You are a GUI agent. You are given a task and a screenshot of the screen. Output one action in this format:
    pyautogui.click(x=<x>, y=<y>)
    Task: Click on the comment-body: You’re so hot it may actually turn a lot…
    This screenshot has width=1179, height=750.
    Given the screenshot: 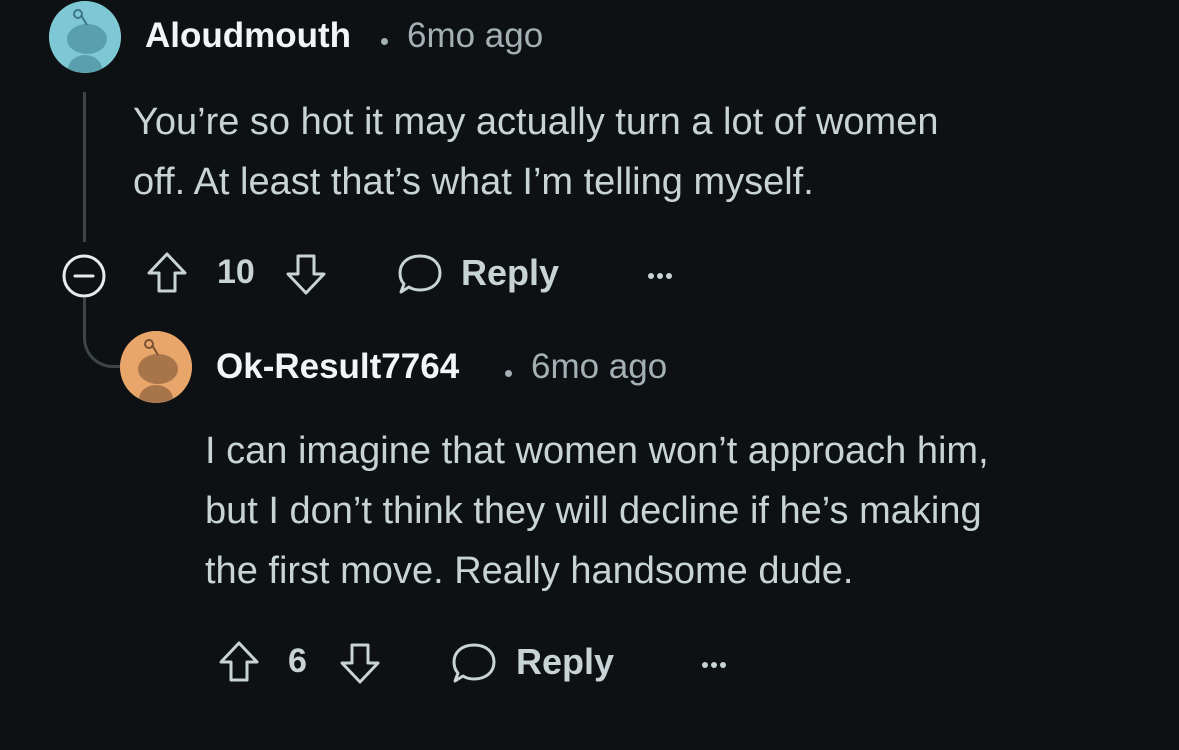 What is the action you would take?
    pyautogui.click(x=536, y=152)
    